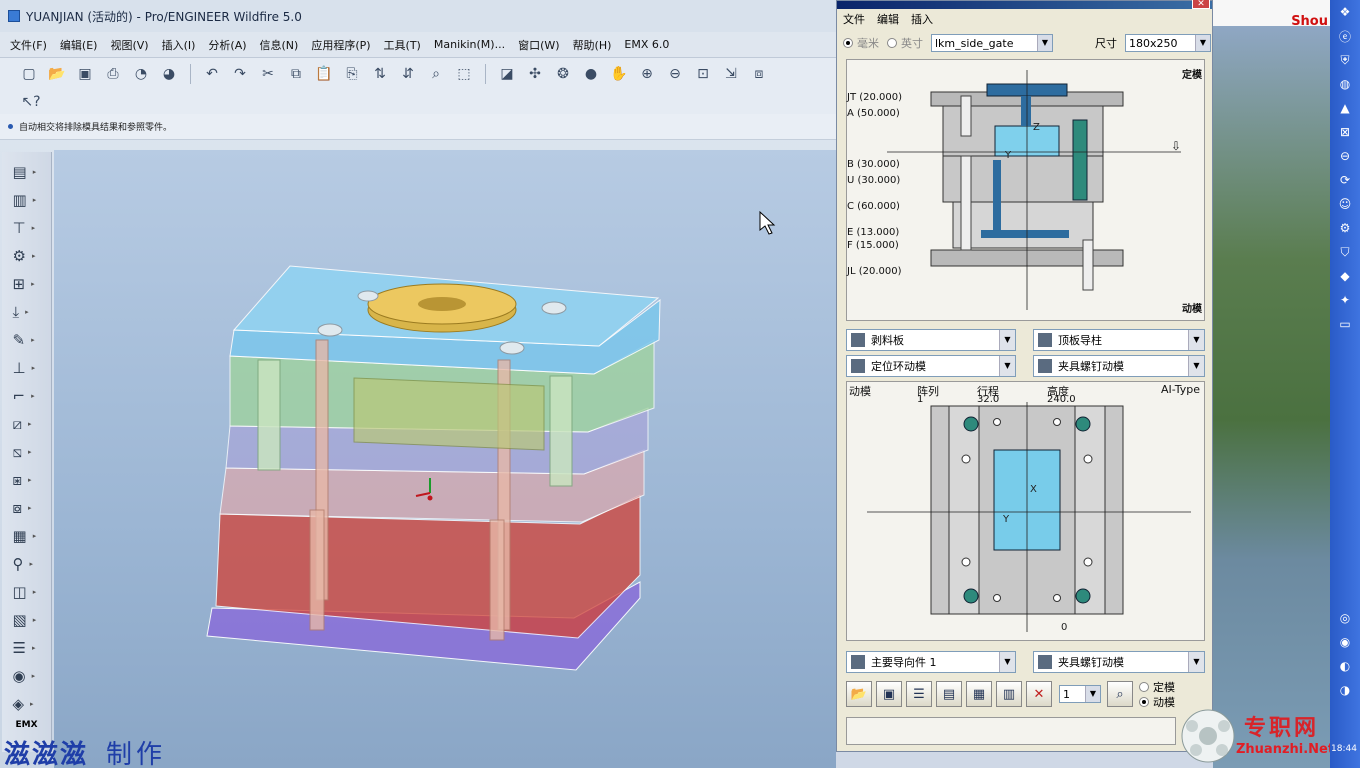 The height and width of the screenshot is (768, 1360). I want to click on cavity-icon: ◫, so click(27, 592).